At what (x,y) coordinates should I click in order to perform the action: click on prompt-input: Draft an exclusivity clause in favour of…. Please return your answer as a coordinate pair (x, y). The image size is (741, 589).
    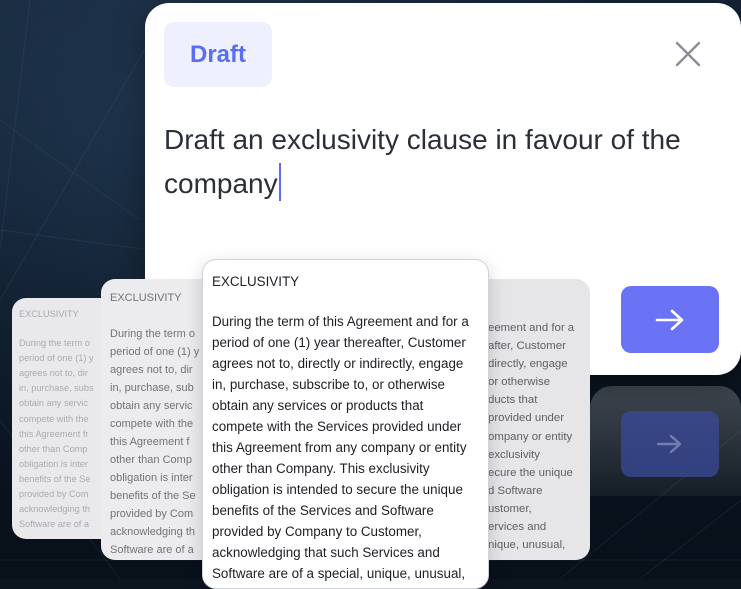
    Looking at the image, I should click on (434, 162).